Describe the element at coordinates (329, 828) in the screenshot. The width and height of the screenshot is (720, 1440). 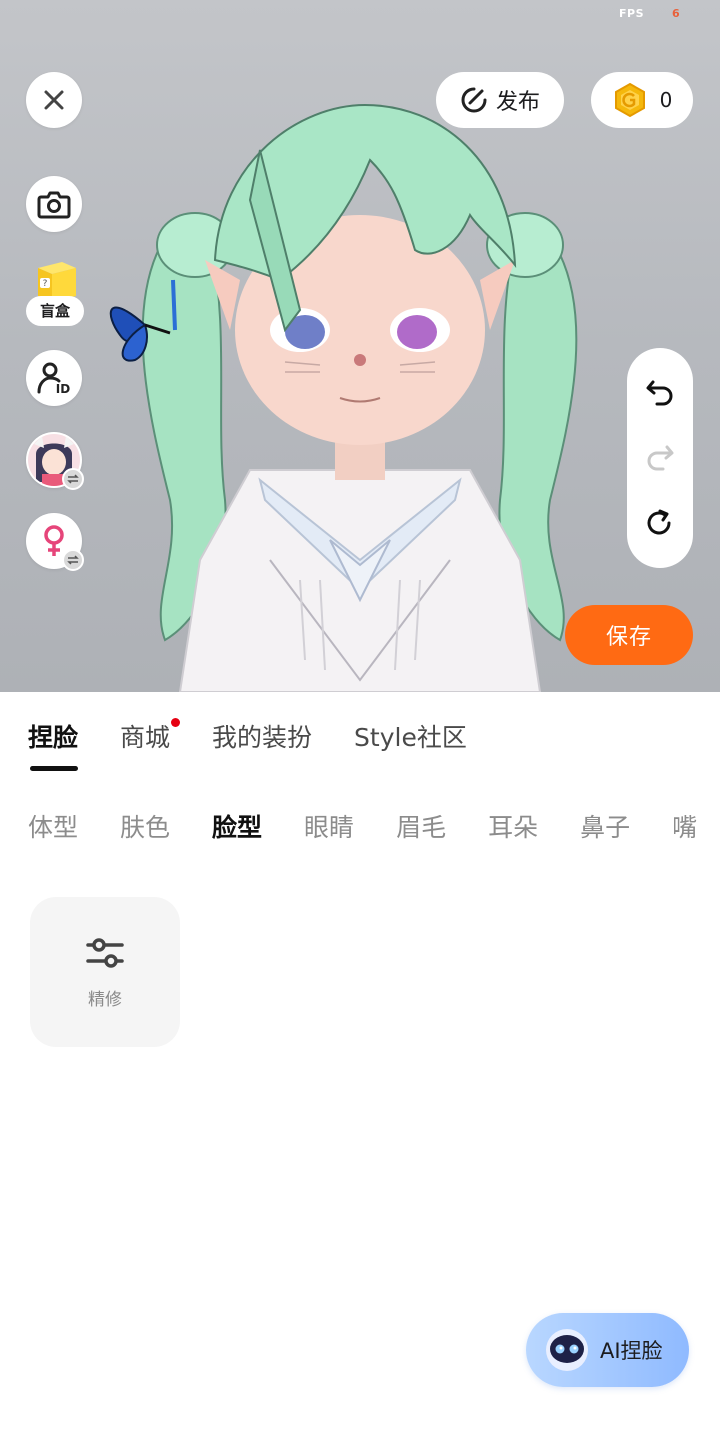
I see `subtab-eyes: 眼睛` at that location.